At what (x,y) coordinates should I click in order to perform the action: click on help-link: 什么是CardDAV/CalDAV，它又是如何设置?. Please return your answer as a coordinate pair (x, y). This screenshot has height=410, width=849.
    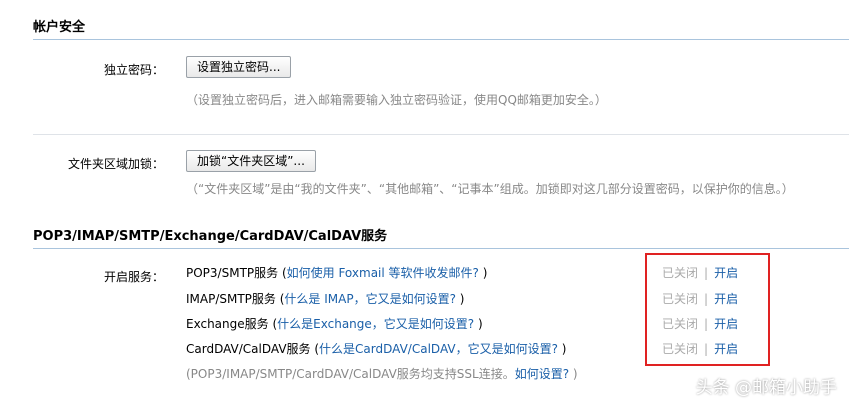
    Looking at the image, I should click on (438, 349).